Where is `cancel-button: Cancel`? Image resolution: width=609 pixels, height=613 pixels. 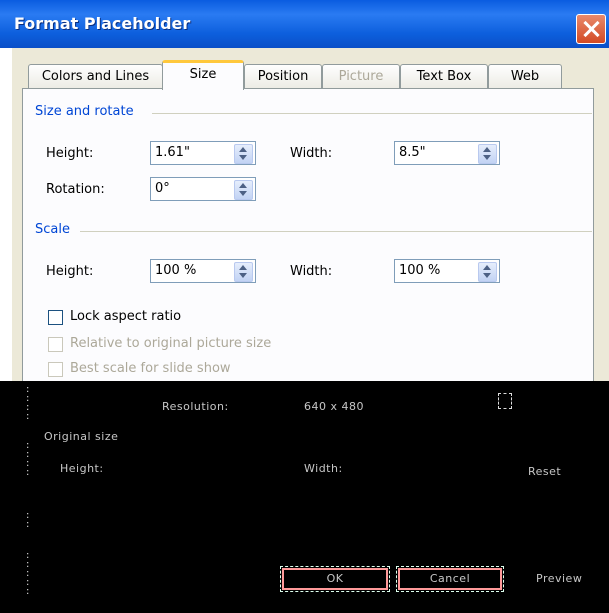 cancel-button: Cancel is located at coordinates (450, 579).